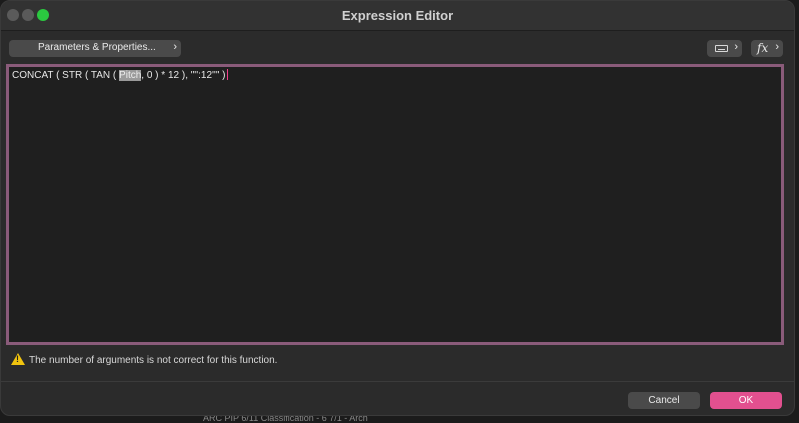 The image size is (799, 423). Describe the element at coordinates (664, 400) in the screenshot. I see `cancel-button: Cancel` at that location.